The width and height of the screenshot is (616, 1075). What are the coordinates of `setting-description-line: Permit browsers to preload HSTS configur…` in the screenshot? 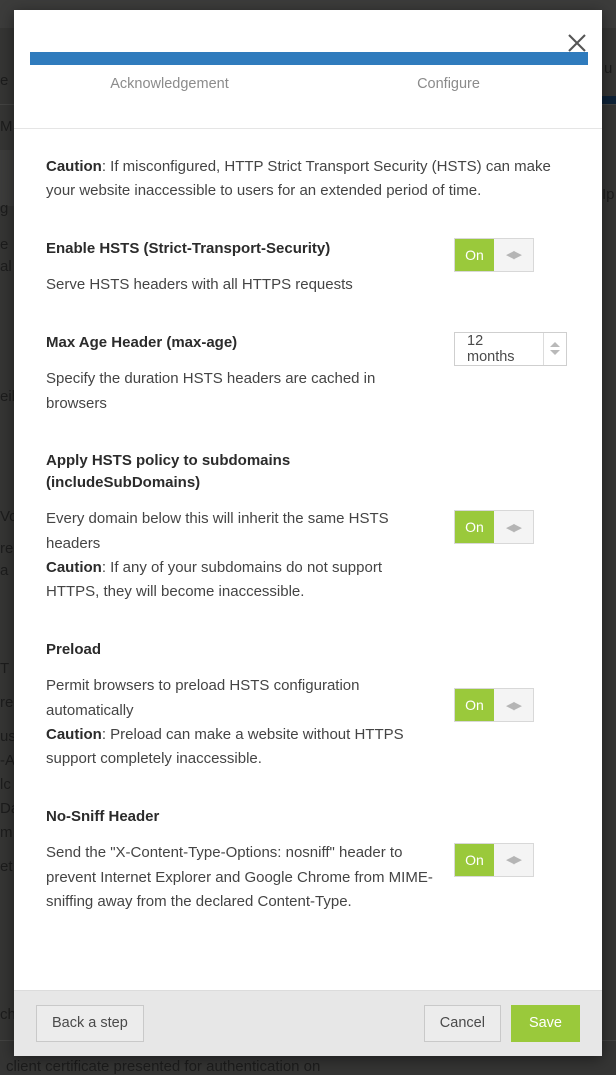 It's located at (203, 698).